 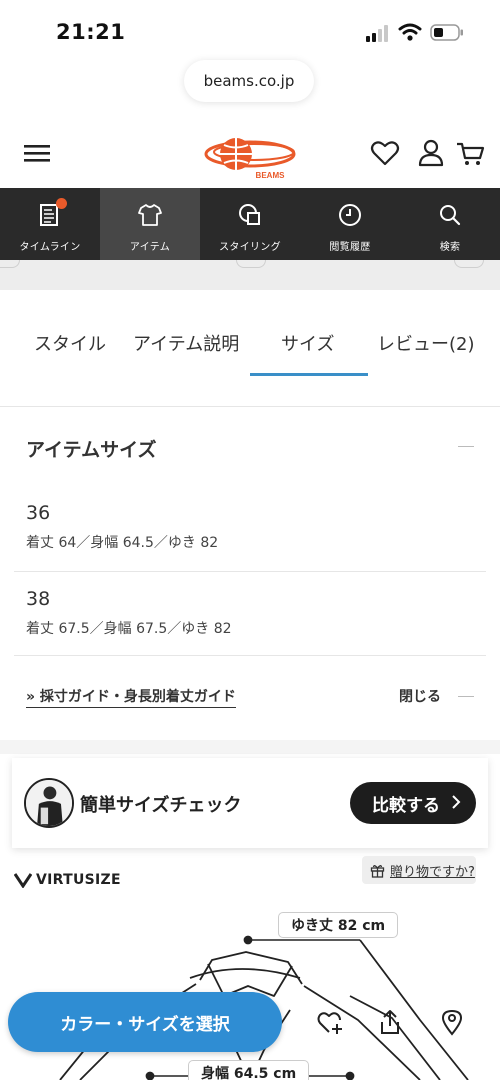 What do you see at coordinates (150, 215) in the screenshot?
I see `shirt-icon` at bounding box center [150, 215].